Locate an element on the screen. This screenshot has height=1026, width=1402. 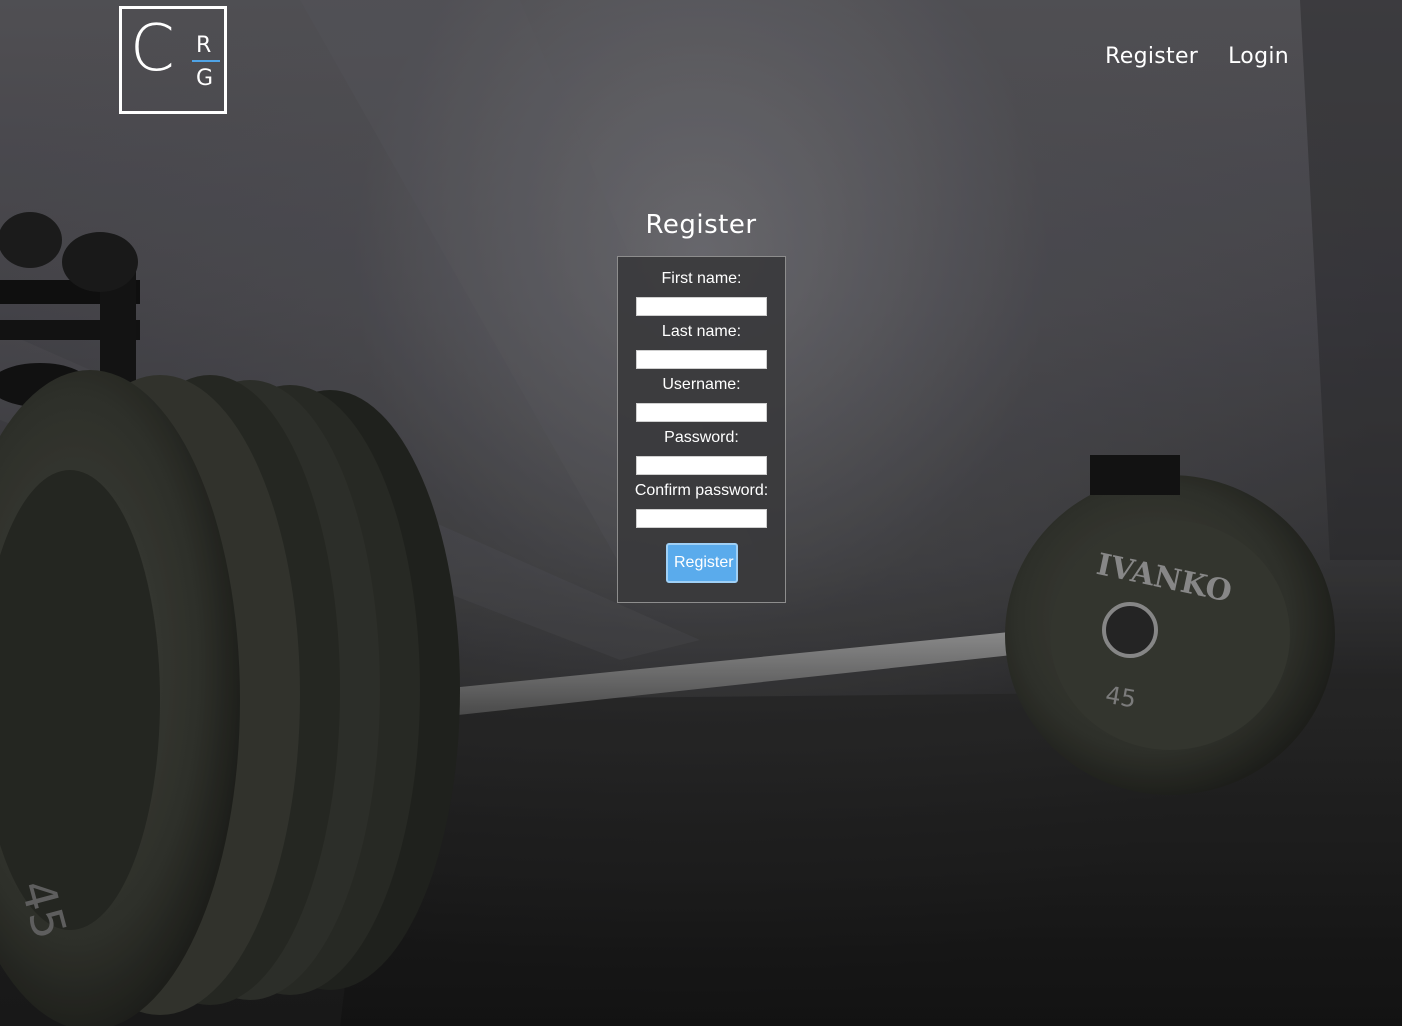
register-submit-button: Register is located at coordinates (702, 563).